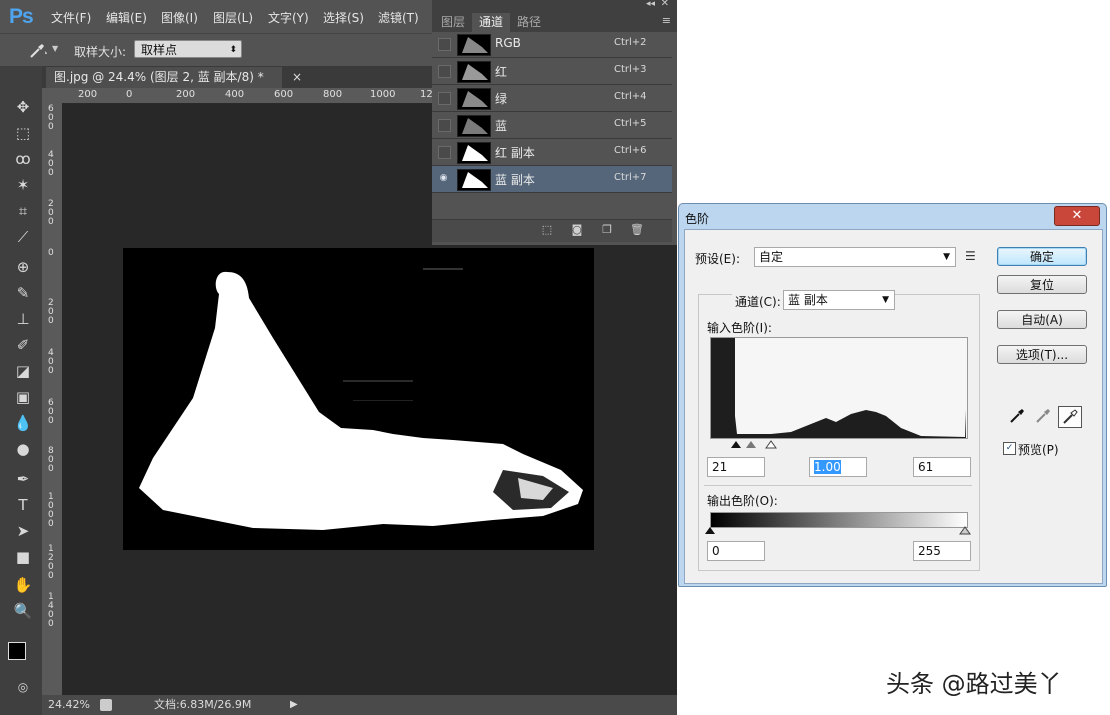 This screenshot has height=715, width=1110. What do you see at coordinates (71, 17) in the screenshot?
I see `menu-file: 文件(F)` at bounding box center [71, 17].